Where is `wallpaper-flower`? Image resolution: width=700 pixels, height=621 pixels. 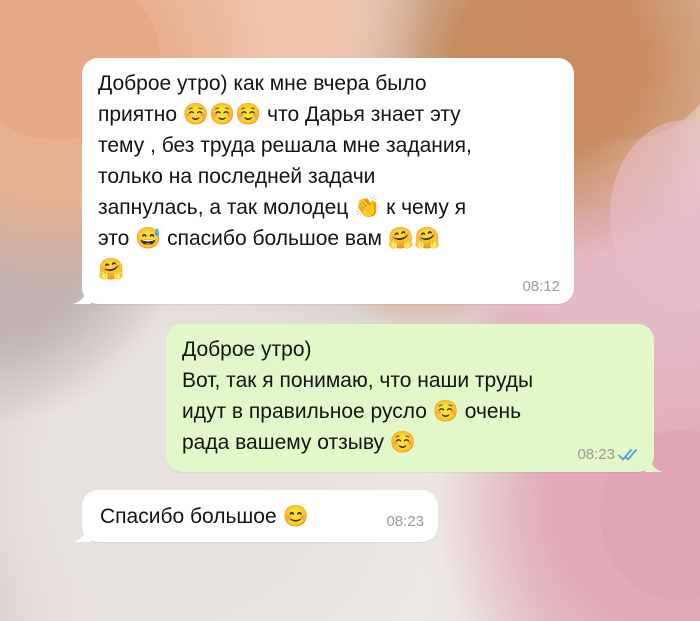 wallpaper-flower is located at coordinates (655, 215).